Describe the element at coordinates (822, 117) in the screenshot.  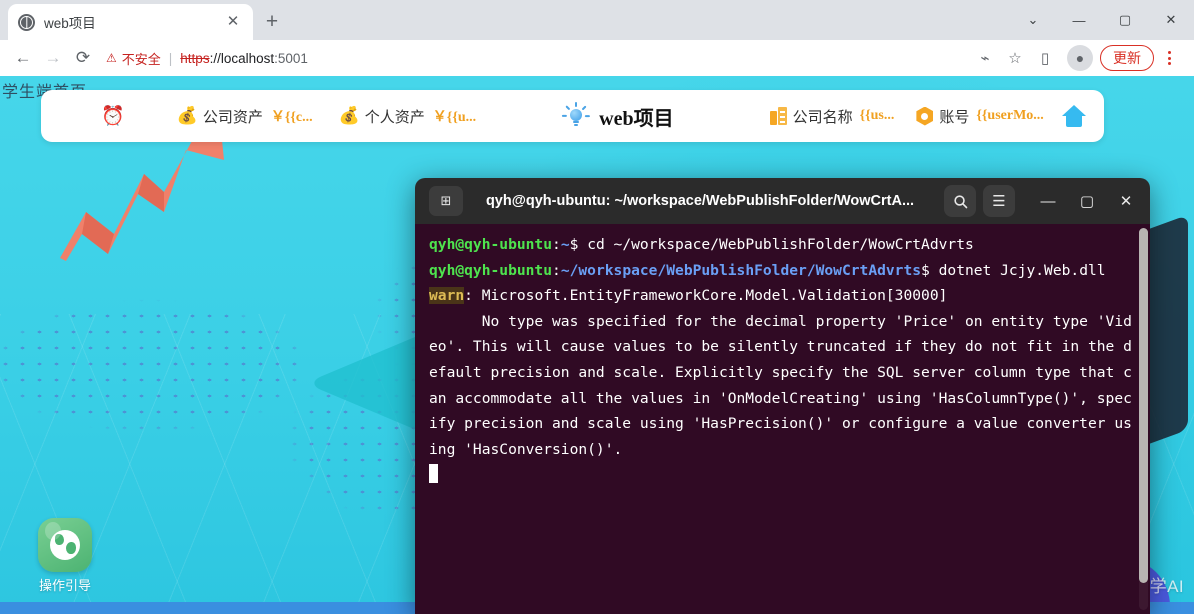
I see `company-name-label: 公司名称` at that location.